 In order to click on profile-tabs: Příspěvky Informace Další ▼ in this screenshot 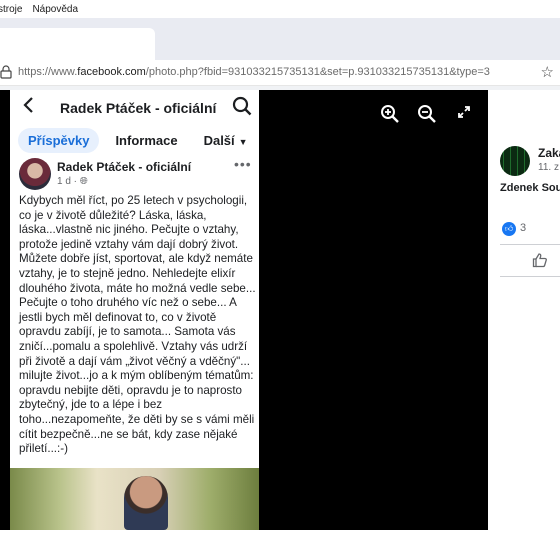, I will do `click(138, 140)`.